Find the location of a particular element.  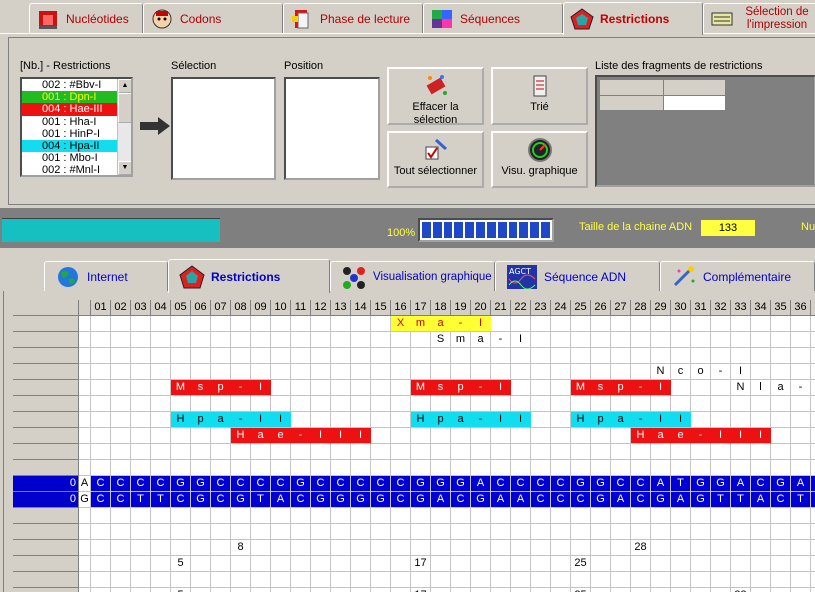

restriction-site-cell: I is located at coordinates (761, 436).